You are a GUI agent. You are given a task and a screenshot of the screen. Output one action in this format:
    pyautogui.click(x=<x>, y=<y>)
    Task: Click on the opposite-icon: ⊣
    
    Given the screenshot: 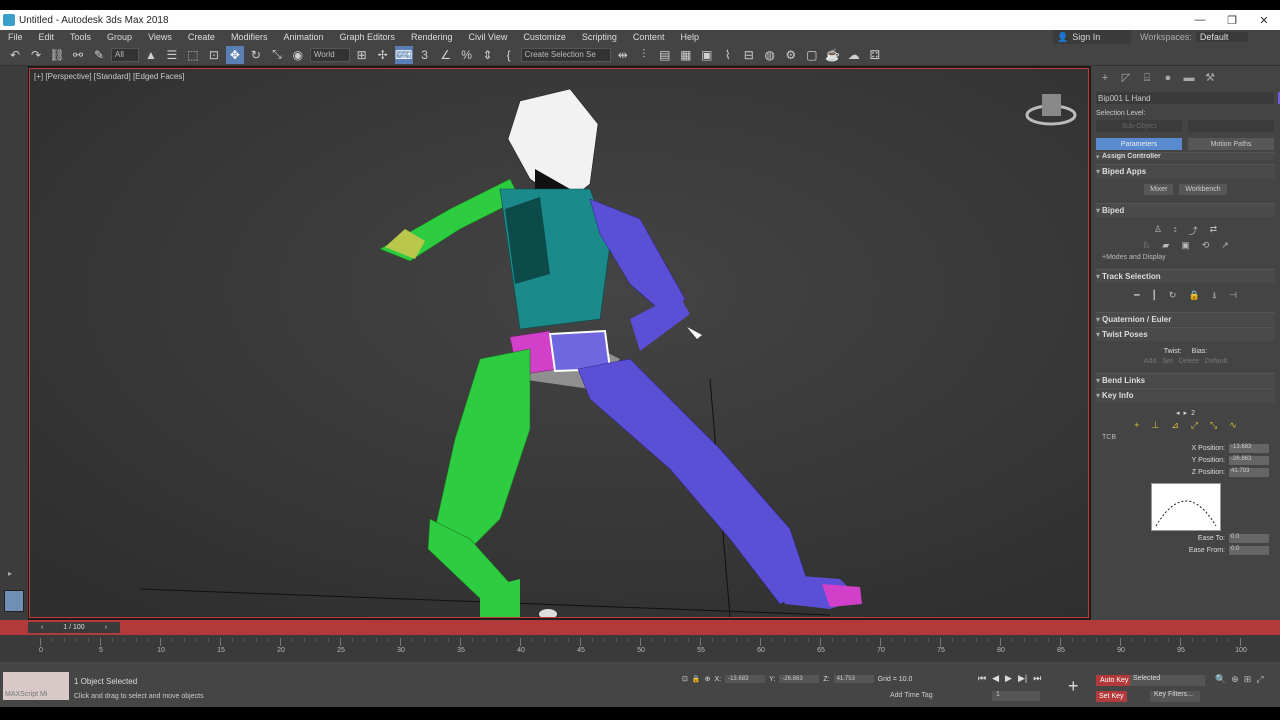 What is the action you would take?
    pyautogui.click(x=1233, y=295)
    